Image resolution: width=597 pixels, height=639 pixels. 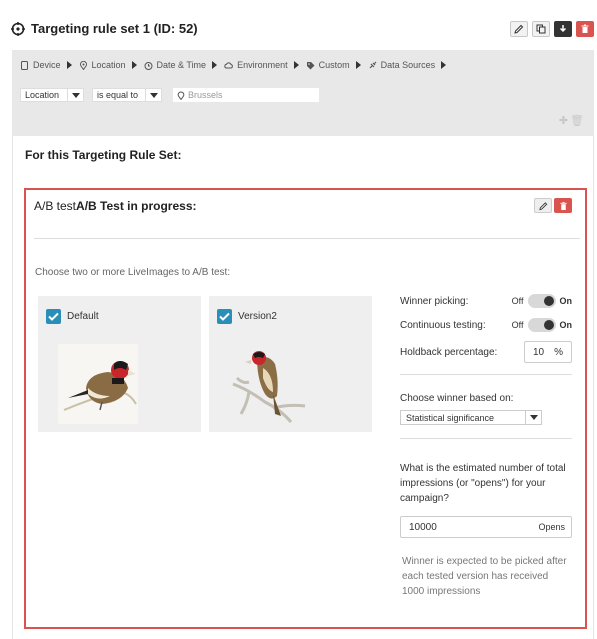 I want to click on add-remove-criteria: ✚ 🗑, so click(x=571, y=120).